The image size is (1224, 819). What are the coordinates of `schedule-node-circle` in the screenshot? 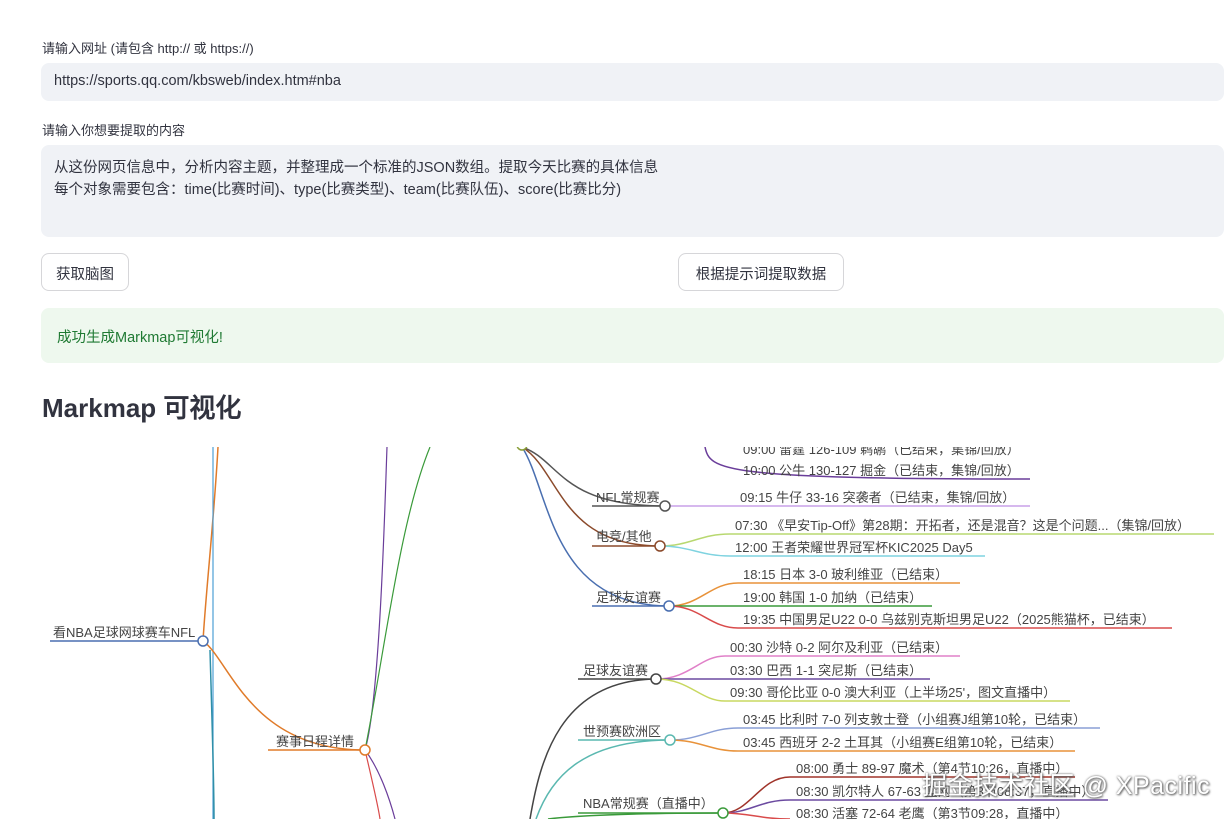 It's located at (365, 750).